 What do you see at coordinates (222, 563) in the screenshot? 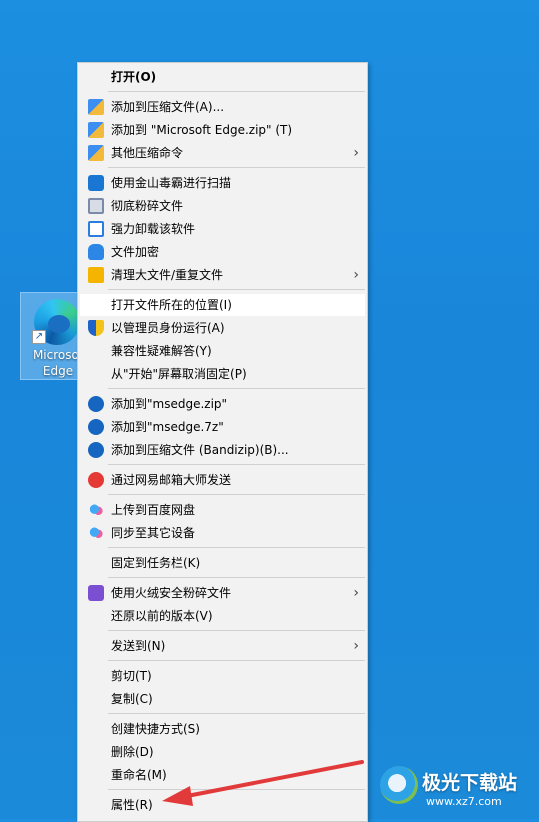
I see `menu-item-pin-taskbar: 固定到任务栏(K)` at bounding box center [222, 563].